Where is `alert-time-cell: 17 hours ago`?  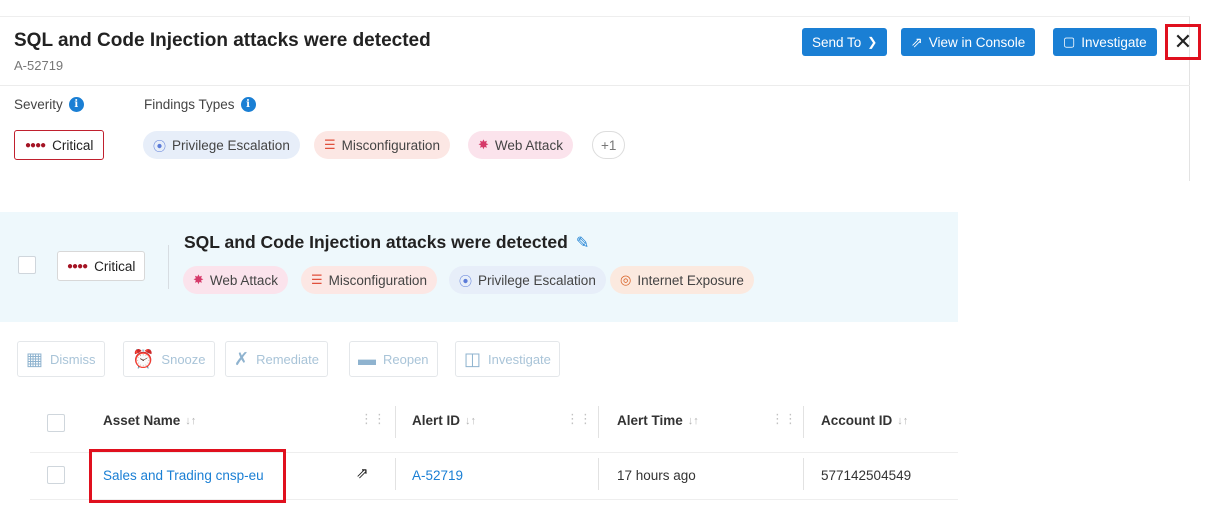
alert-time-cell: 17 hours ago is located at coordinates (656, 475).